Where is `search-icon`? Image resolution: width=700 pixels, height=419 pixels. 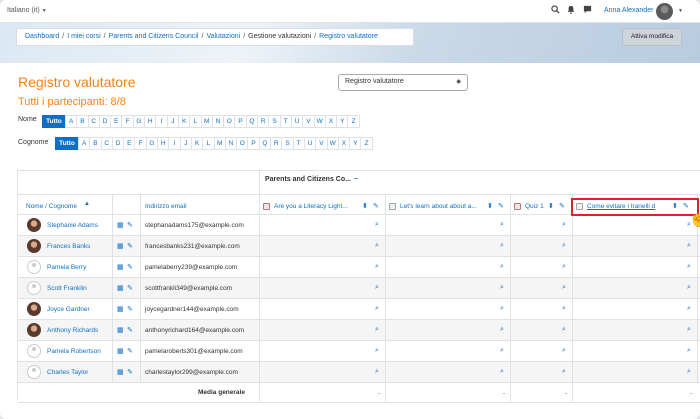 search-icon is located at coordinates (555, 11).